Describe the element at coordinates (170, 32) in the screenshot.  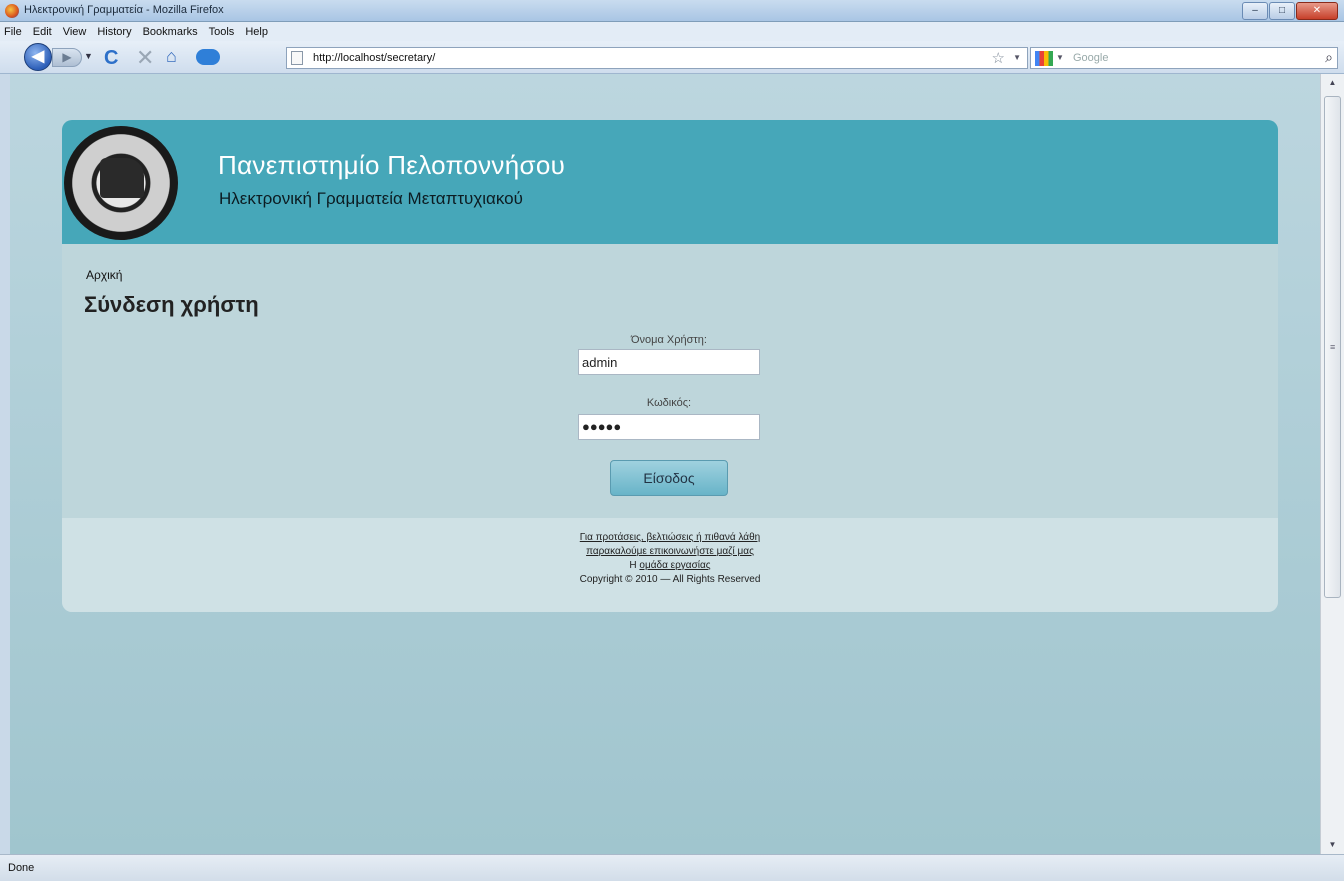
I see `menu-bookmarks: Bookmarks` at that location.